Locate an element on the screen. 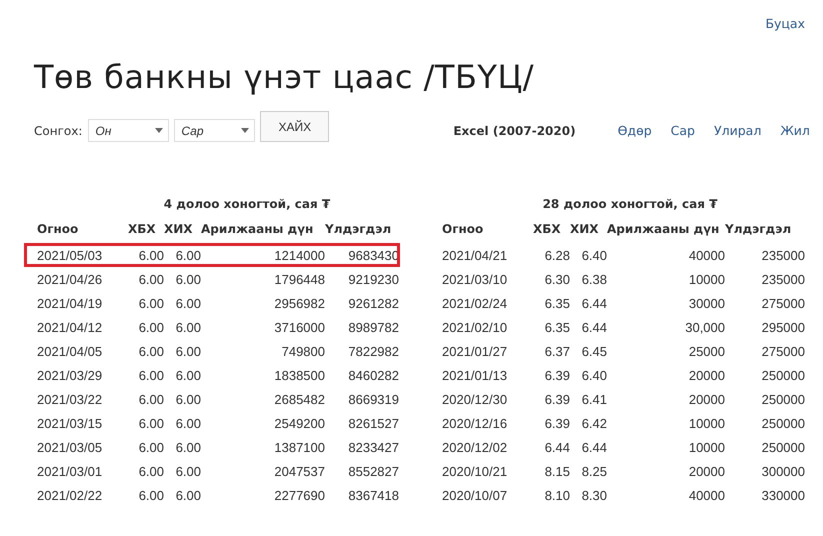 The width and height of the screenshot is (823, 536). table-cell-text: 8367418 is located at coordinates (373, 495).